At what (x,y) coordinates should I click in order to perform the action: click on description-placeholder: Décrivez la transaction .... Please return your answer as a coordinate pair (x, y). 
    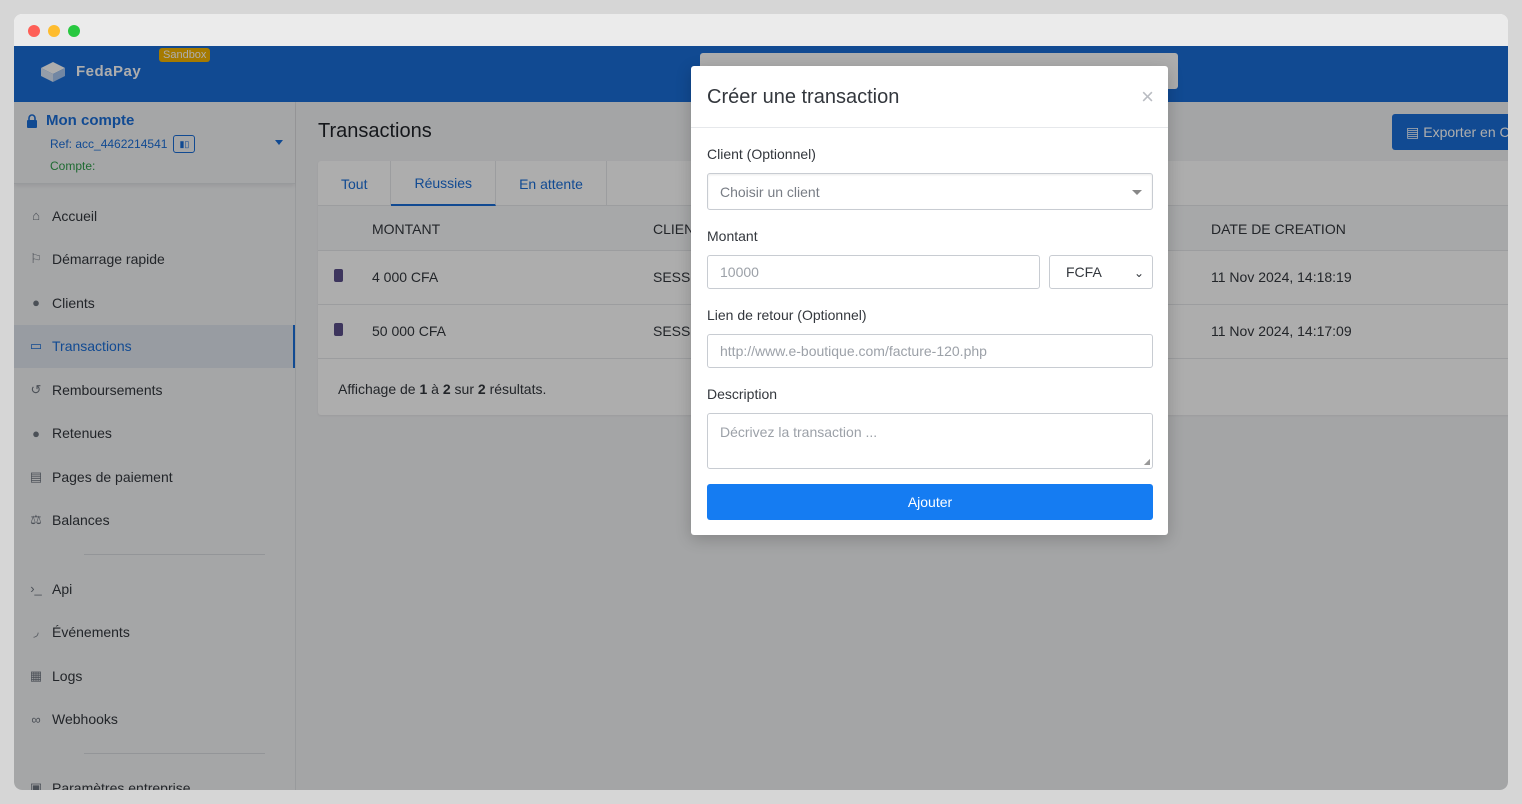
    Looking at the image, I should click on (799, 432).